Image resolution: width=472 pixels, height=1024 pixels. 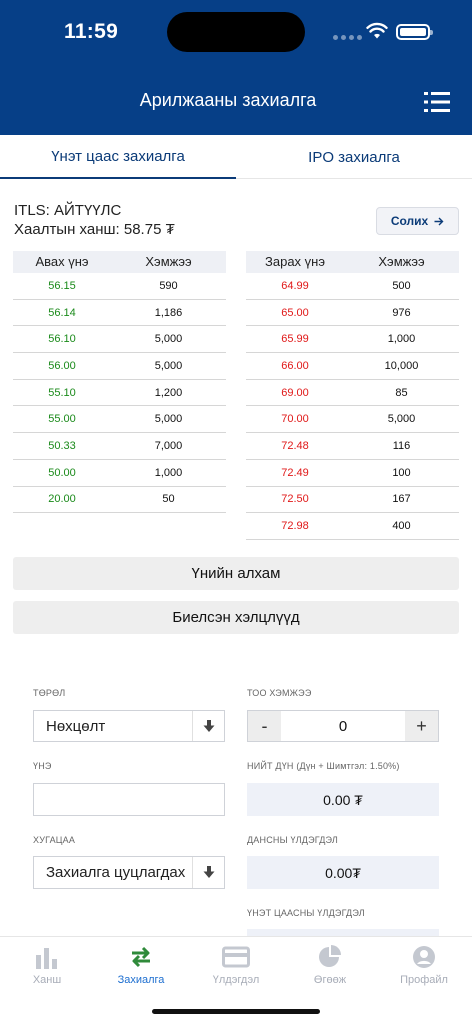 What do you see at coordinates (119, 420) in the screenshot?
I see `table-row: 55.00 5,000` at bounding box center [119, 420].